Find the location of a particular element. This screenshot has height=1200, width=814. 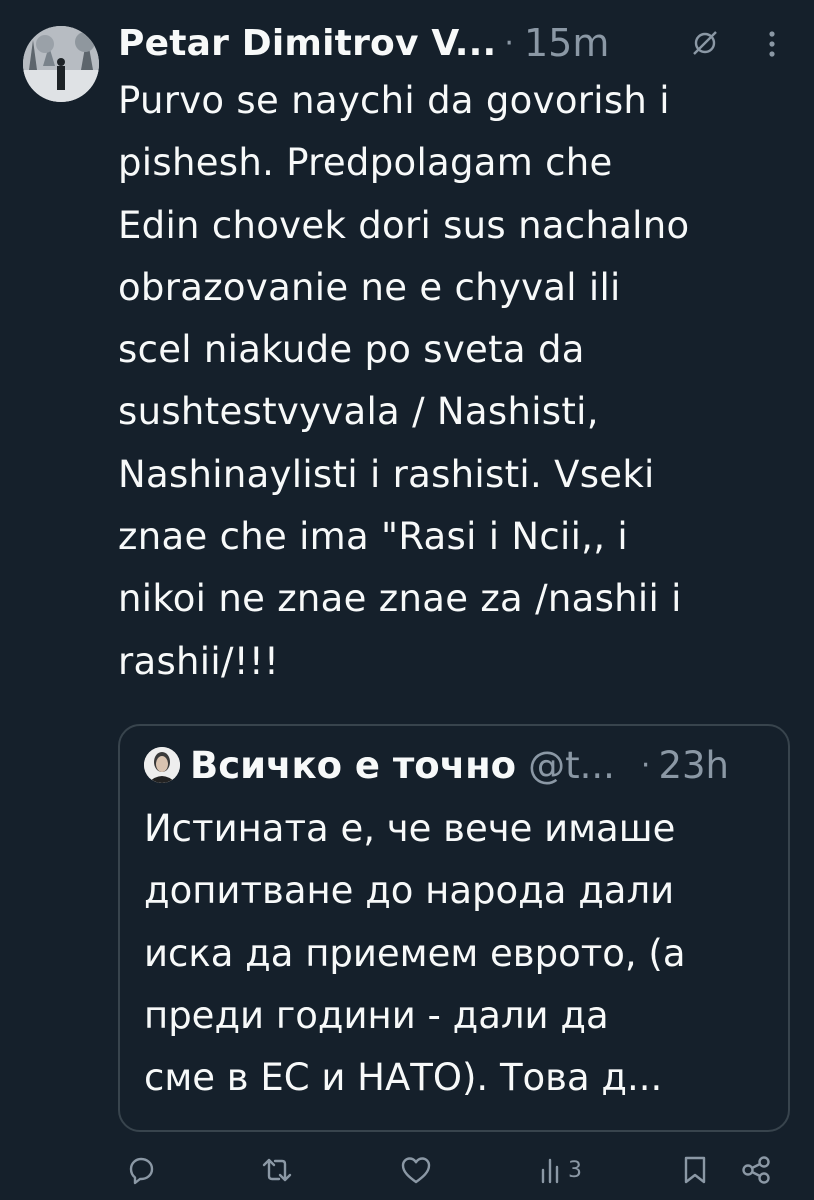

reply-icon is located at coordinates (141, 1171).